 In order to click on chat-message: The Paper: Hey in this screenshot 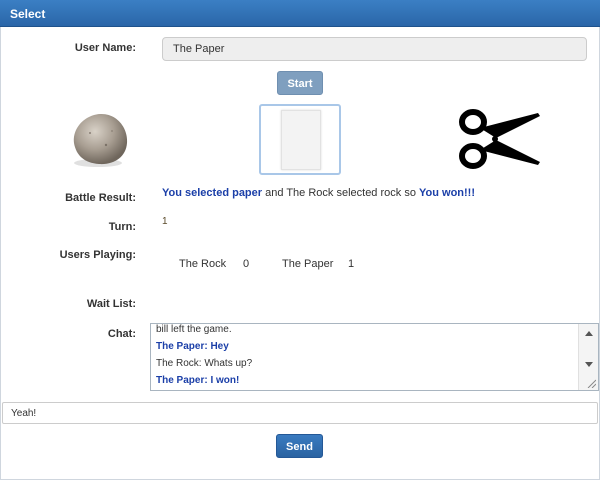, I will do `click(192, 346)`.